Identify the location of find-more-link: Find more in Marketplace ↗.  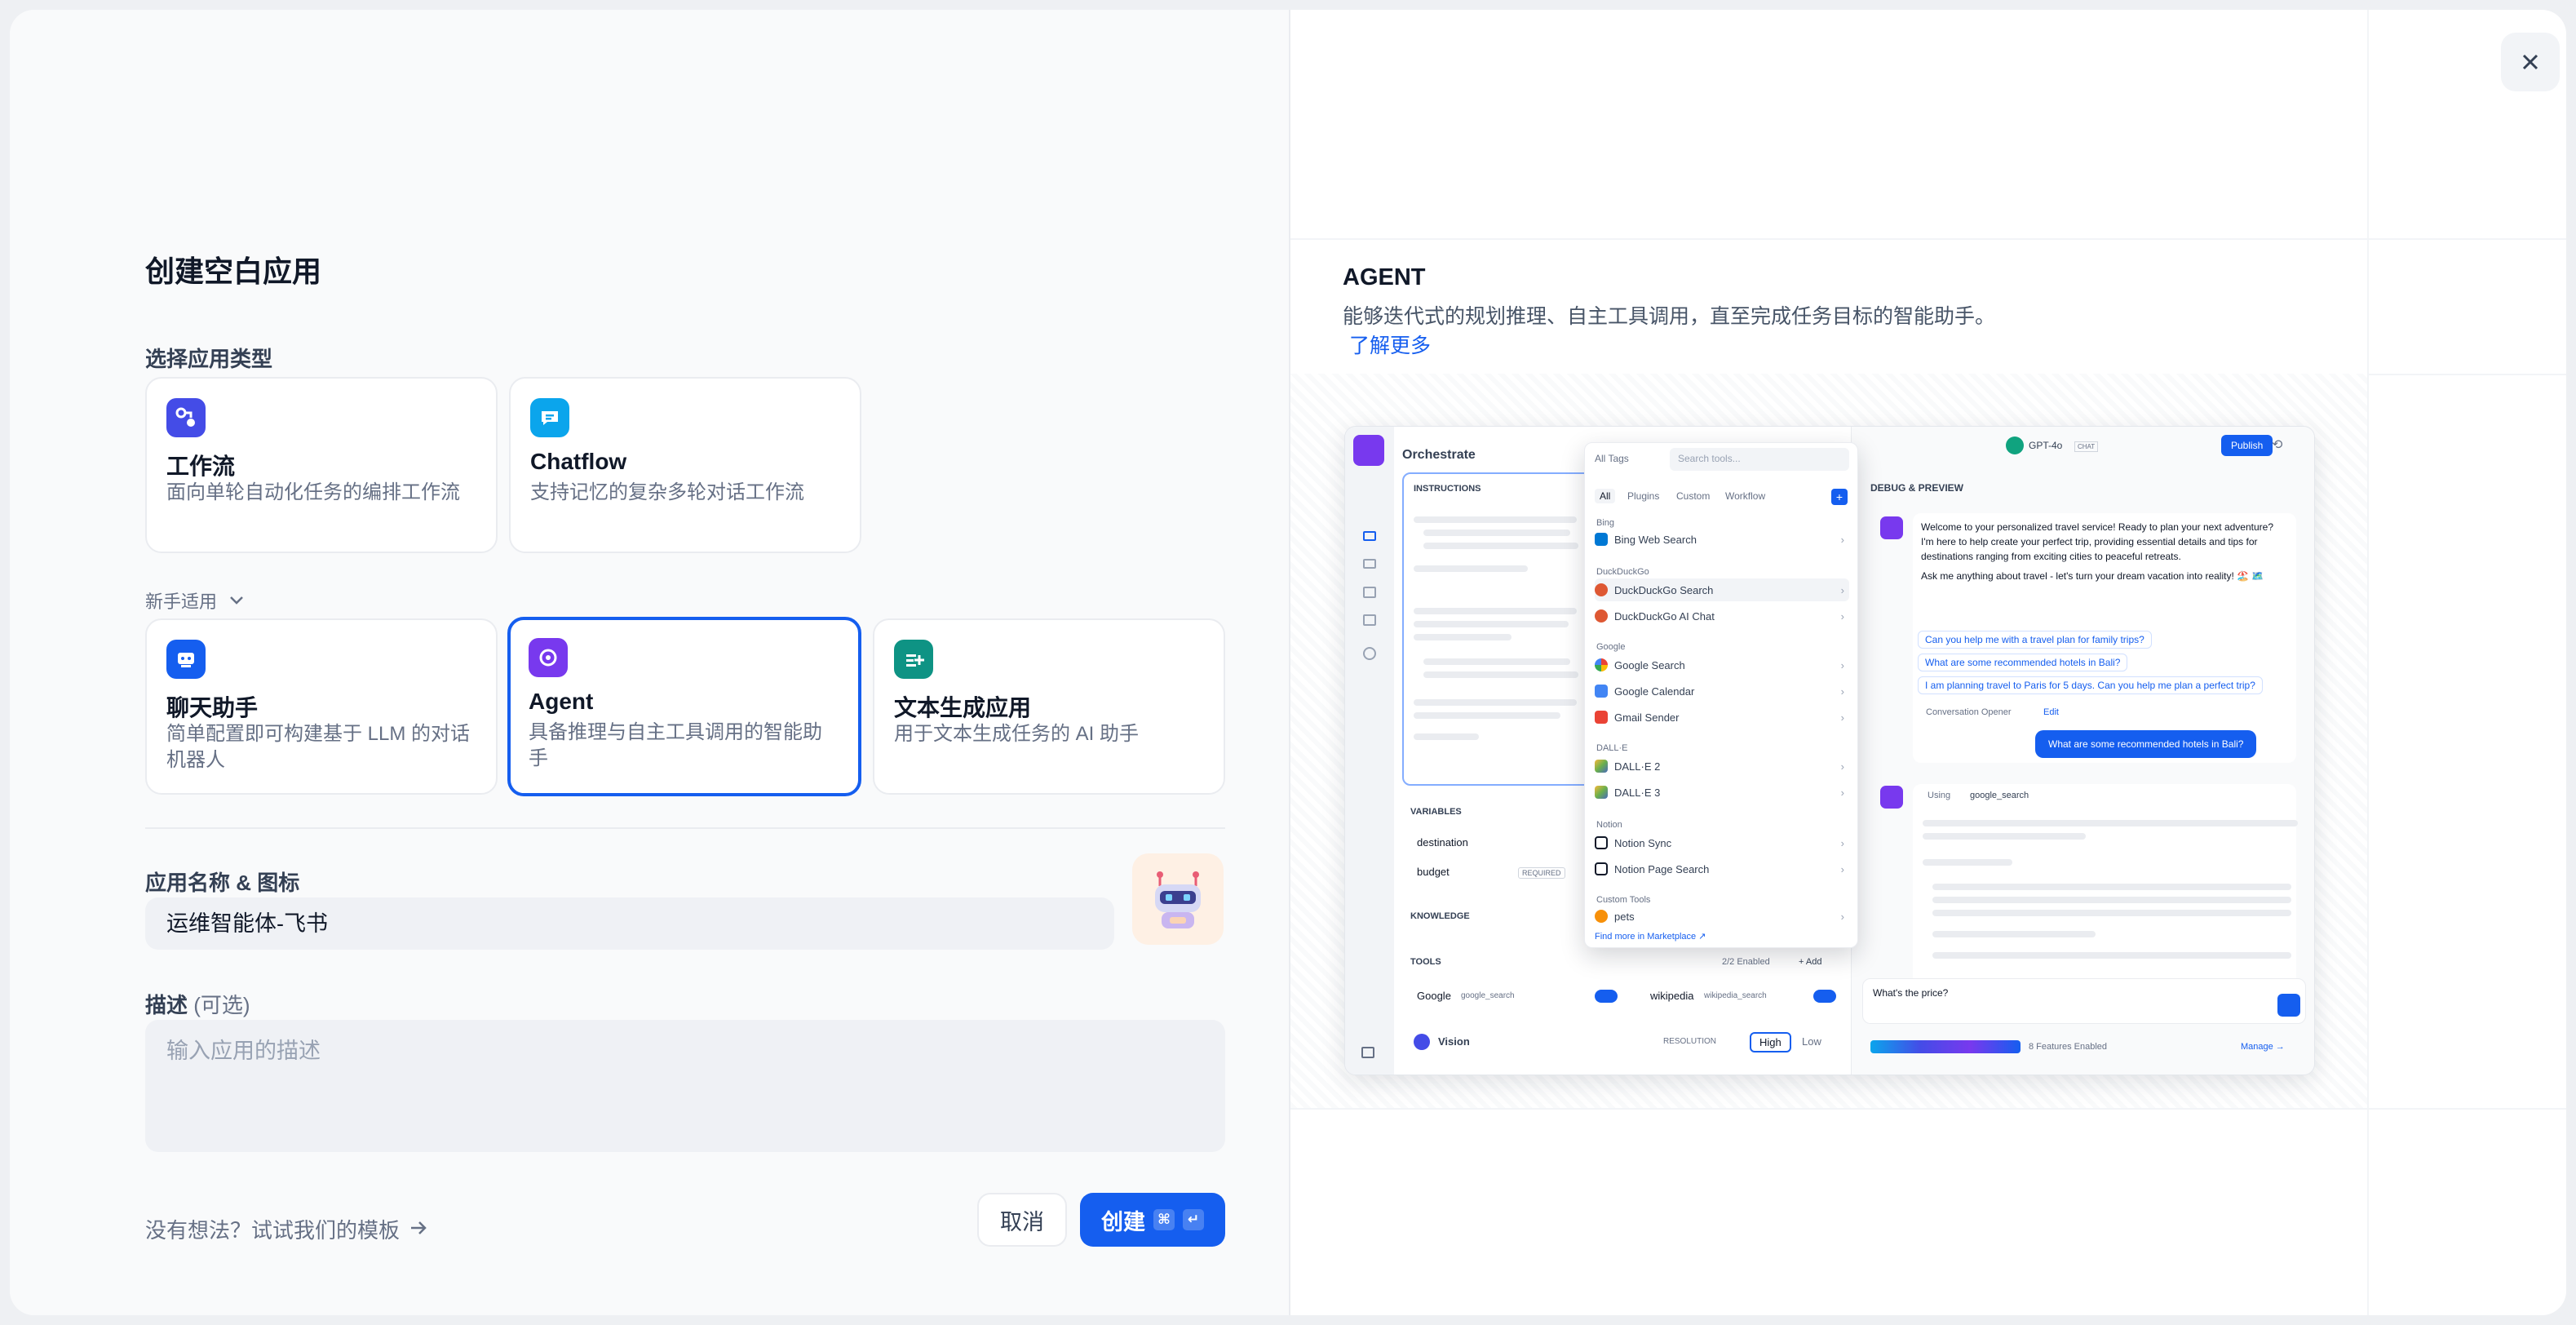
(1650, 936).